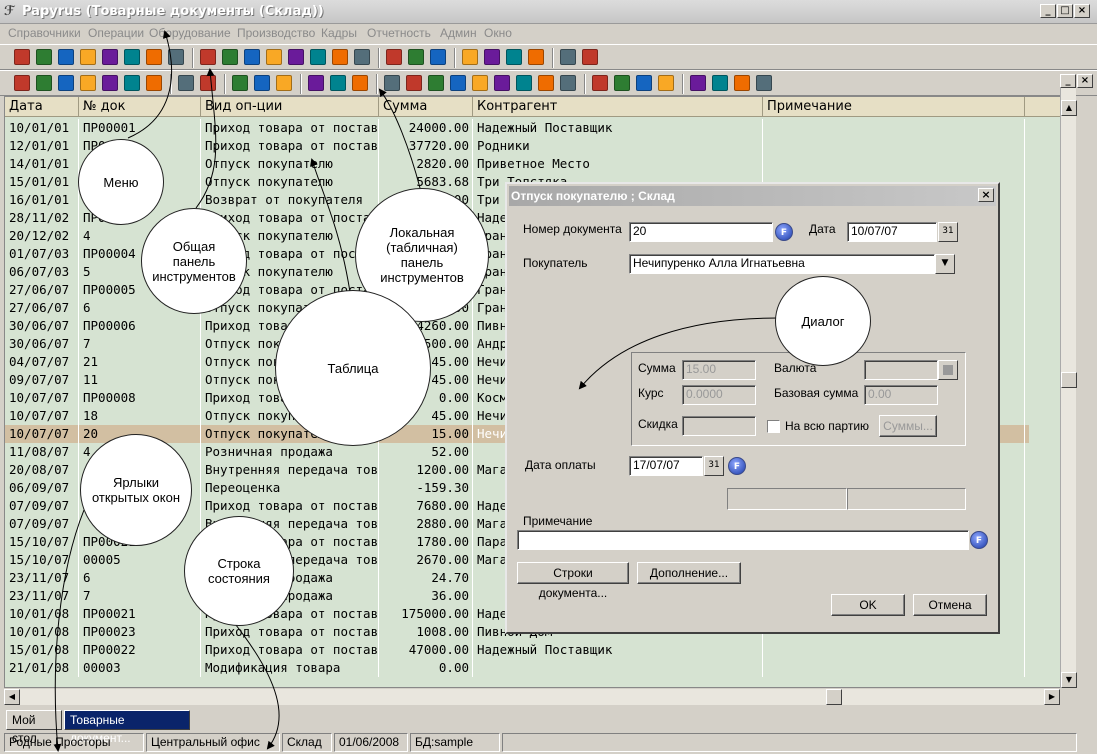 This screenshot has width=1097, height=754. I want to click on arrow2-icon, so click(666, 83).